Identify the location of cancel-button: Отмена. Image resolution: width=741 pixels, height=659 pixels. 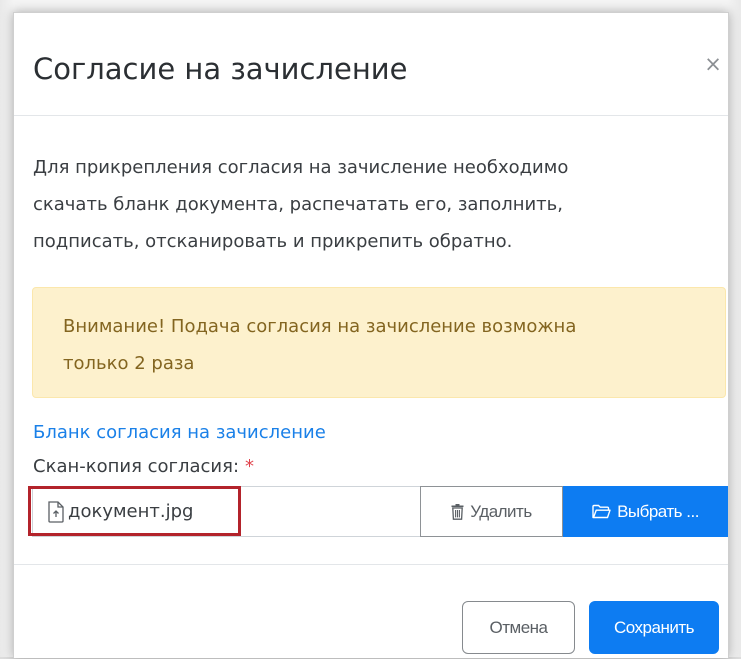
(518, 627).